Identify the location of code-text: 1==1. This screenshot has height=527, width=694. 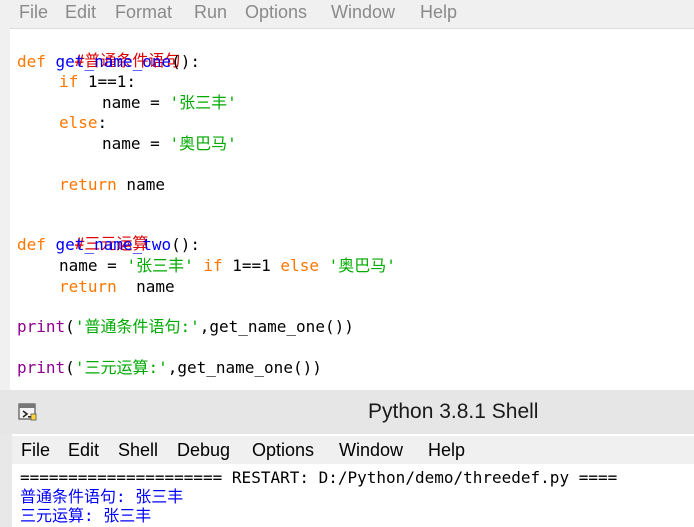
(251, 265).